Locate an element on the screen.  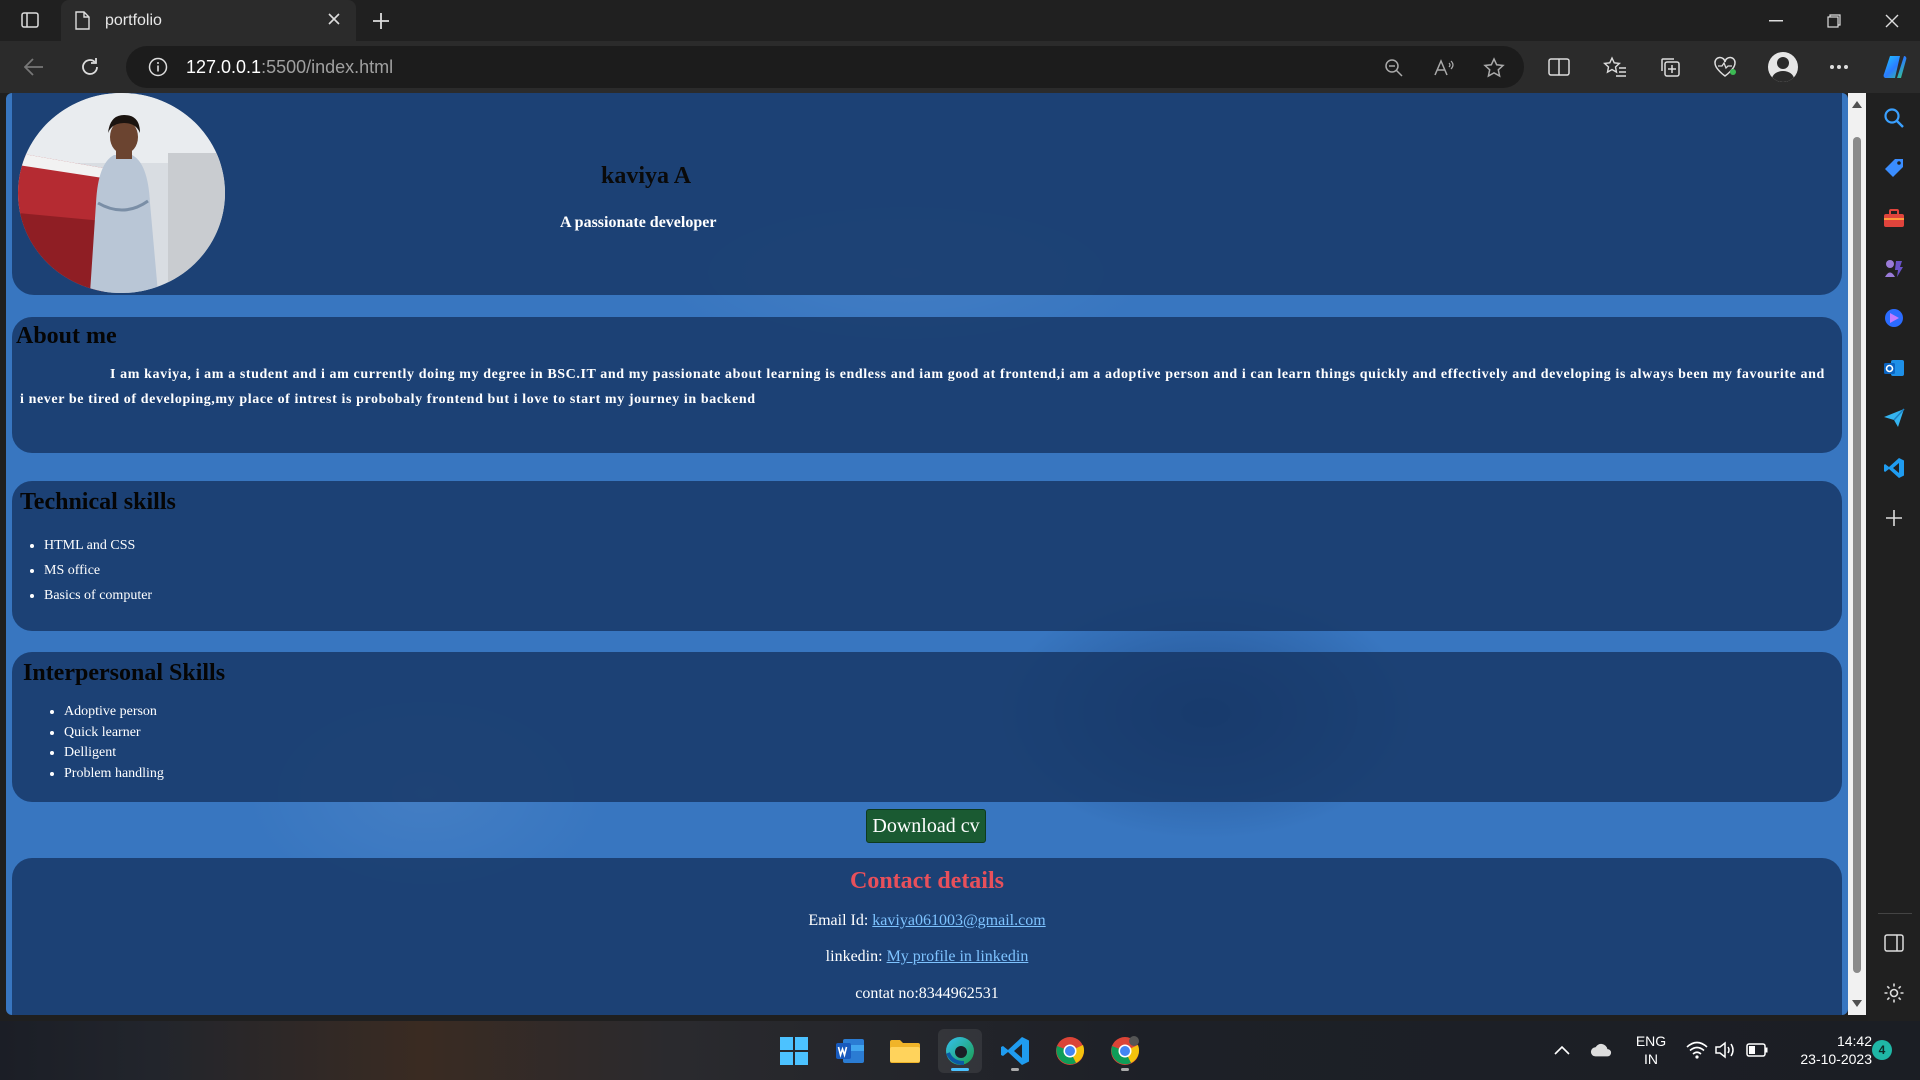
show-hidden-icons-icon is located at coordinates (1562, 1050).